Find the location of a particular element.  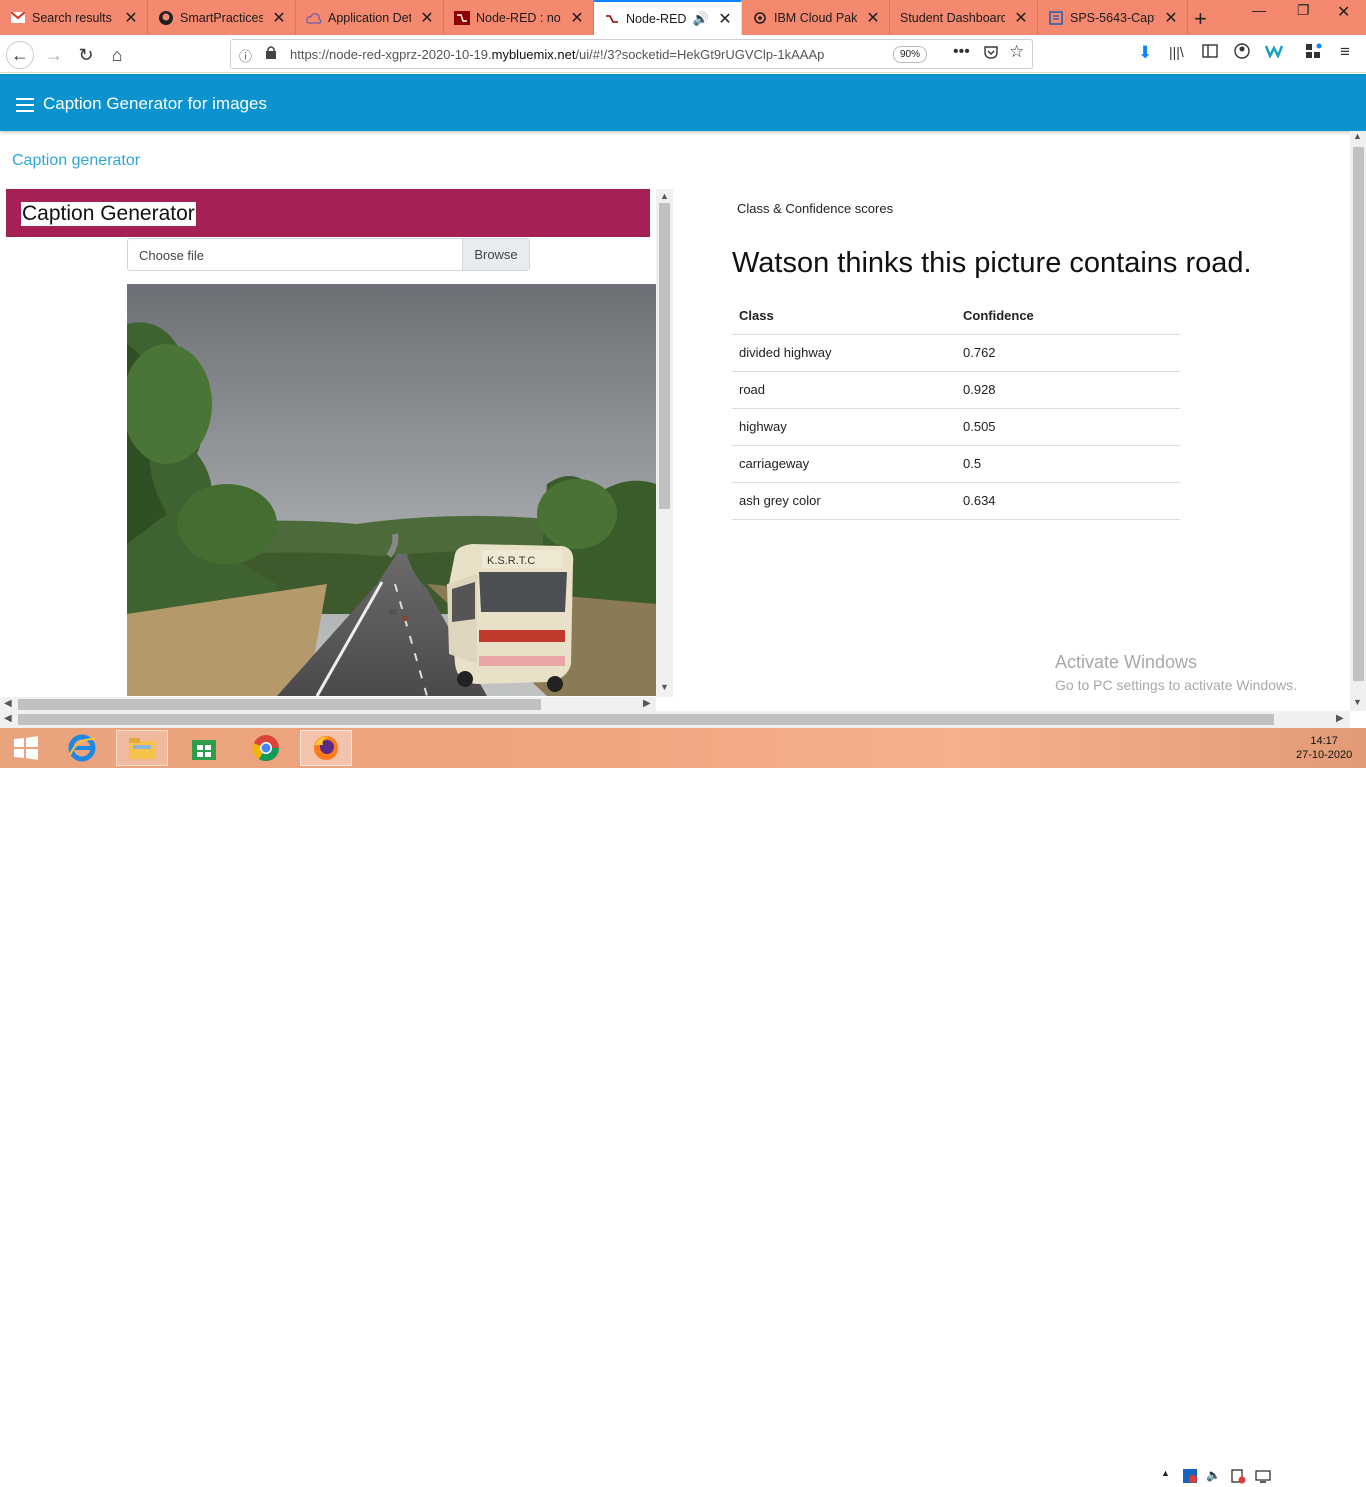

tab-ibm-cloud-pak: IBM Cloud Pak f ✕ is located at coordinates (816, 17).